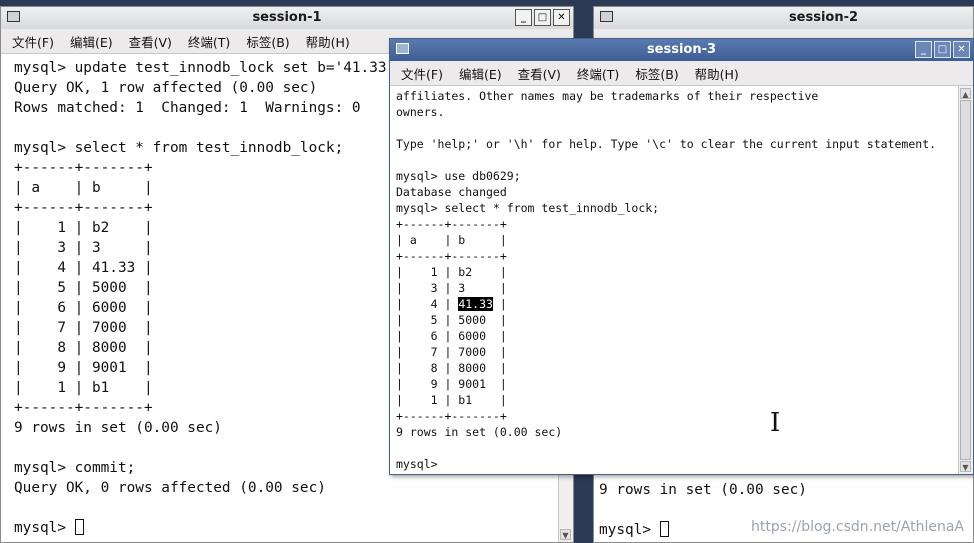 Image resolution: width=974 pixels, height=543 pixels. I want to click on title-bar: session-1 _ □ ✕, so click(287, 18).